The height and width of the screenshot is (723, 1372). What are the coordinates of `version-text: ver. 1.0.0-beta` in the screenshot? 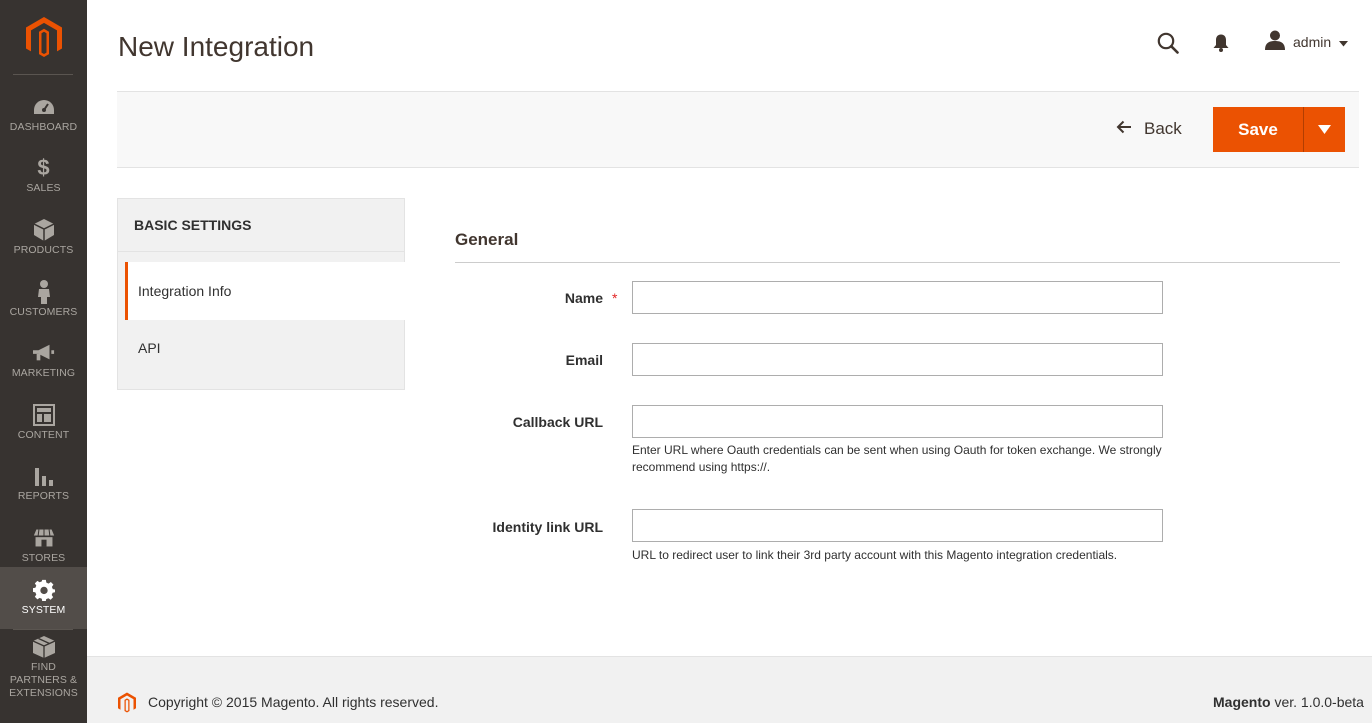 It's located at (1317, 702).